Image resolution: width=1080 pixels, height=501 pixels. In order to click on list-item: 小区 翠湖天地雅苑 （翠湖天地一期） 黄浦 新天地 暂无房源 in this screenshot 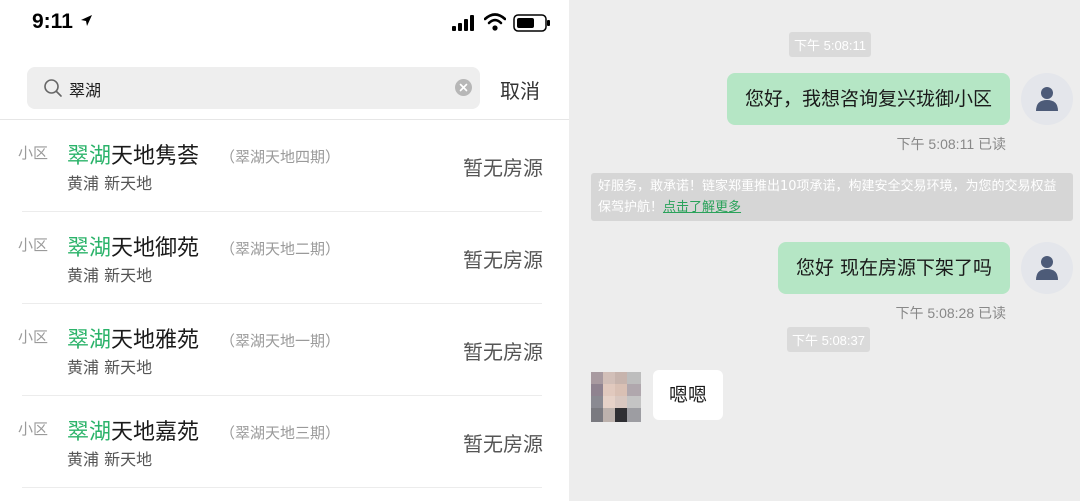, I will do `click(284, 350)`.